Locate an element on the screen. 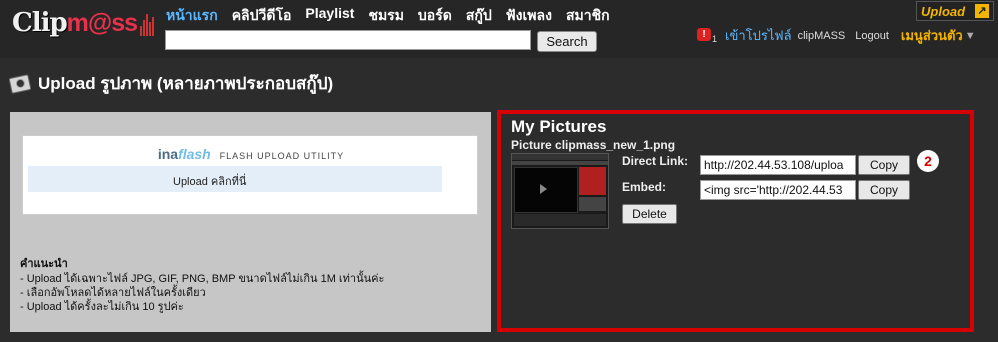 Image resolution: width=998 pixels, height=342 pixels. upload-drop-zone: Upload คลิกที่นี่ is located at coordinates (235, 179).